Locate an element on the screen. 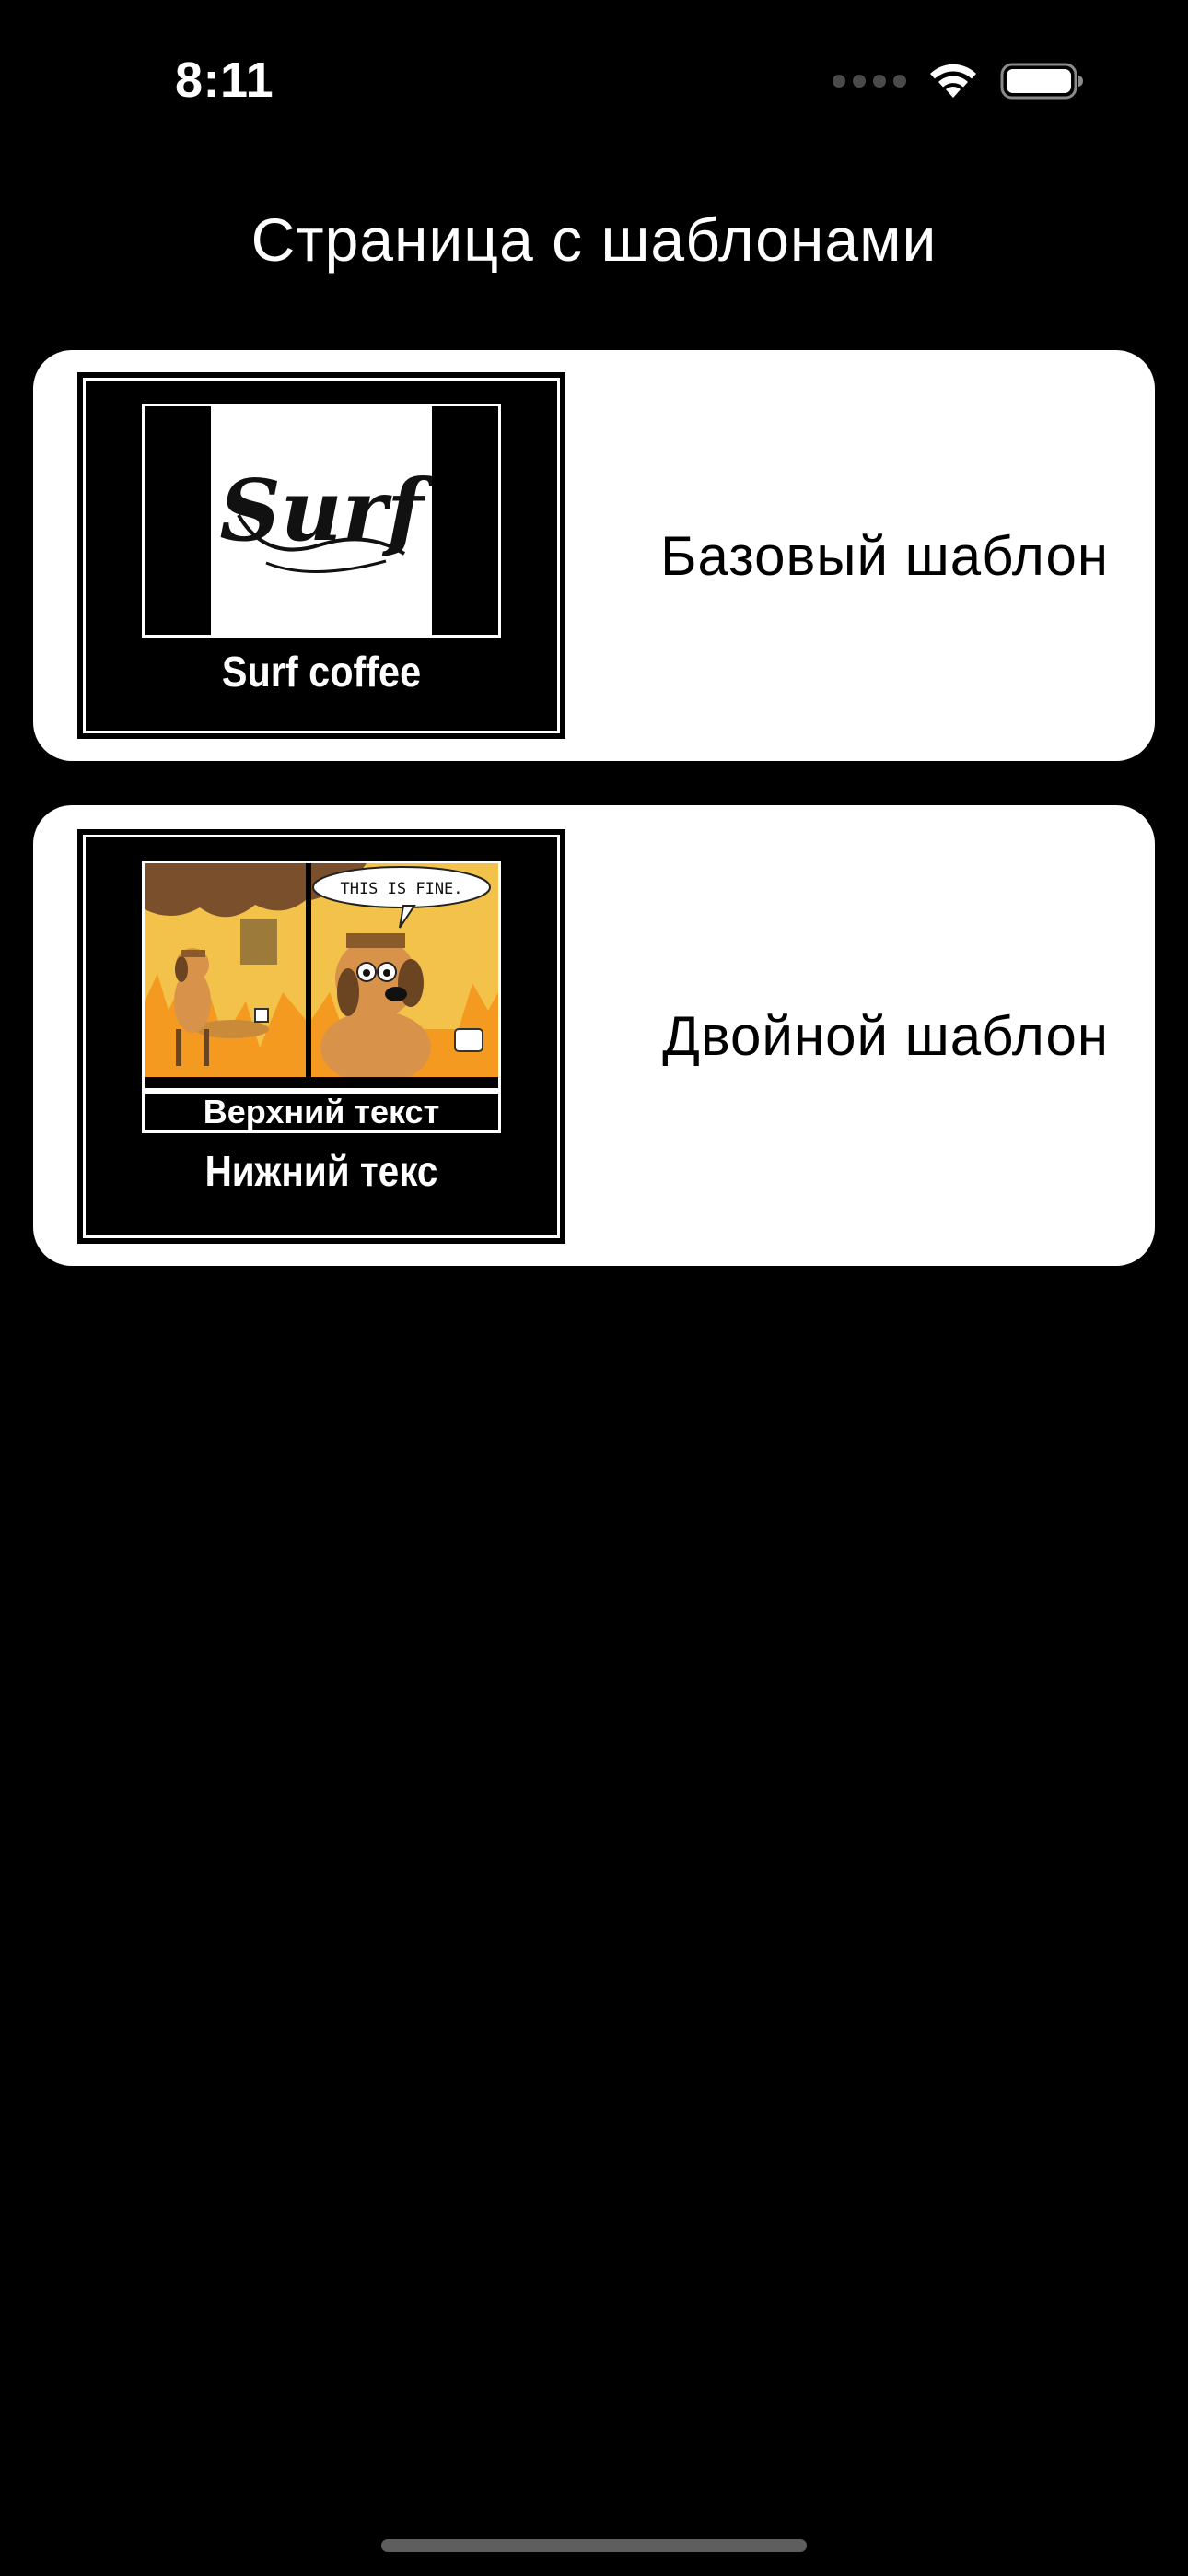 This screenshot has width=1188, height=2576. status-bar: 8:11 is located at coordinates (594, 78).